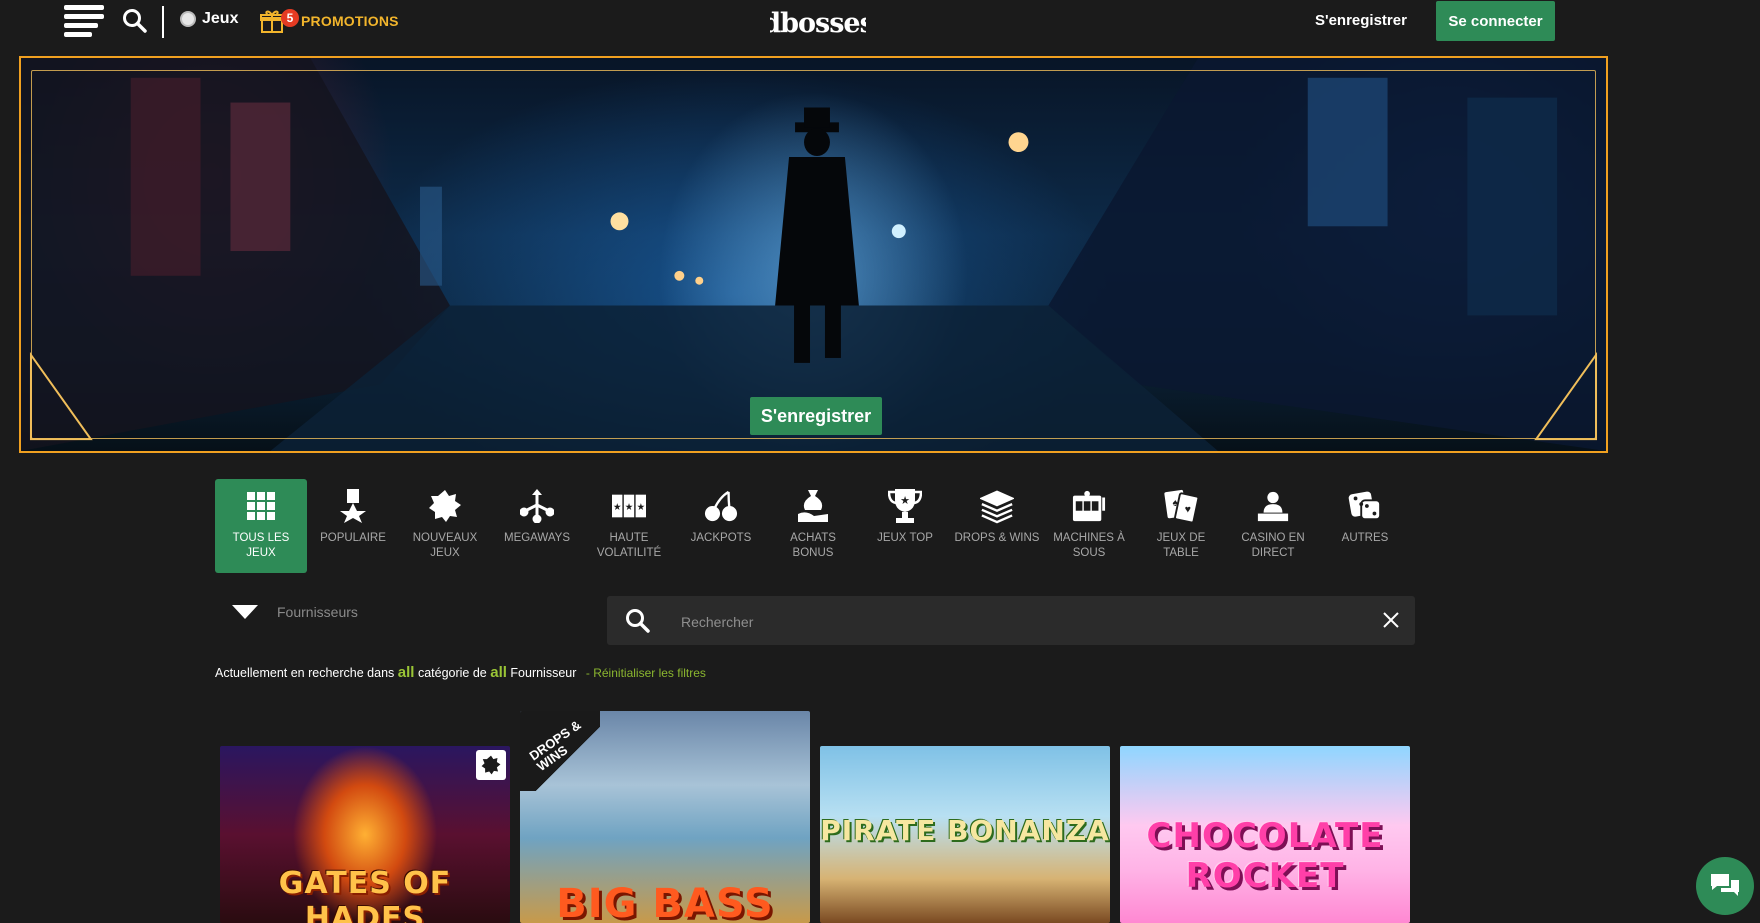 The width and height of the screenshot is (1760, 923). Describe the element at coordinates (1181, 545) in the screenshot. I see `category-label: JEUX DE TABLE` at that location.